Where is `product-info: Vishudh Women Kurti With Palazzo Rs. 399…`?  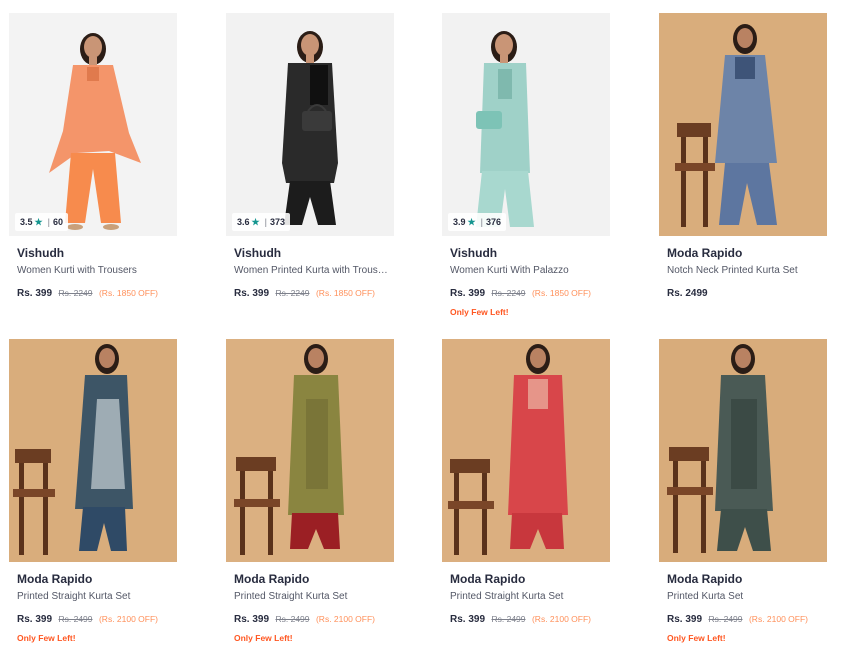 product-info: Vishudh Women Kurti With Palazzo Rs. 399… is located at coordinates (530, 281).